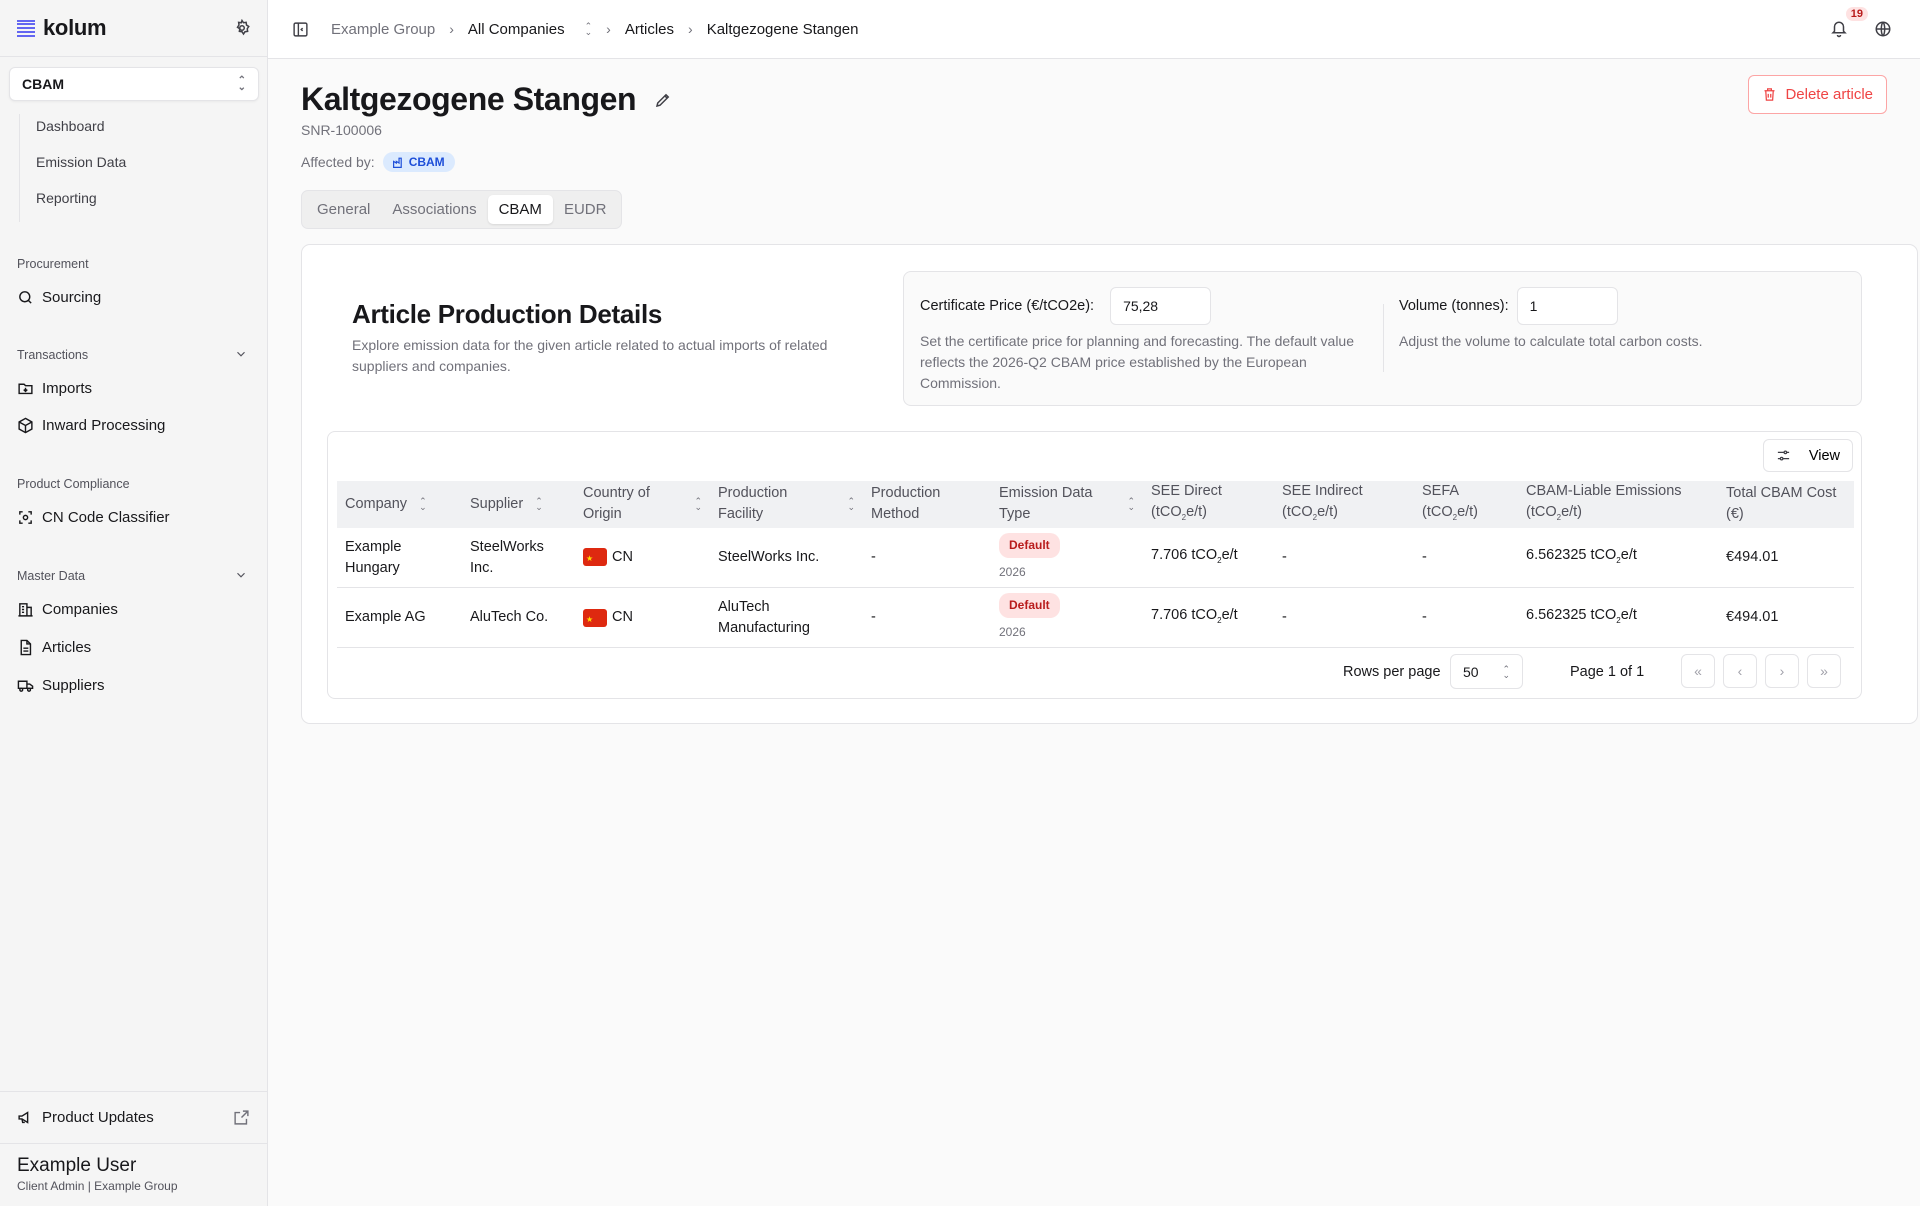  What do you see at coordinates (518, 504) in the screenshot?
I see `column-header-supplier: Supplier ⌃ ⌄` at bounding box center [518, 504].